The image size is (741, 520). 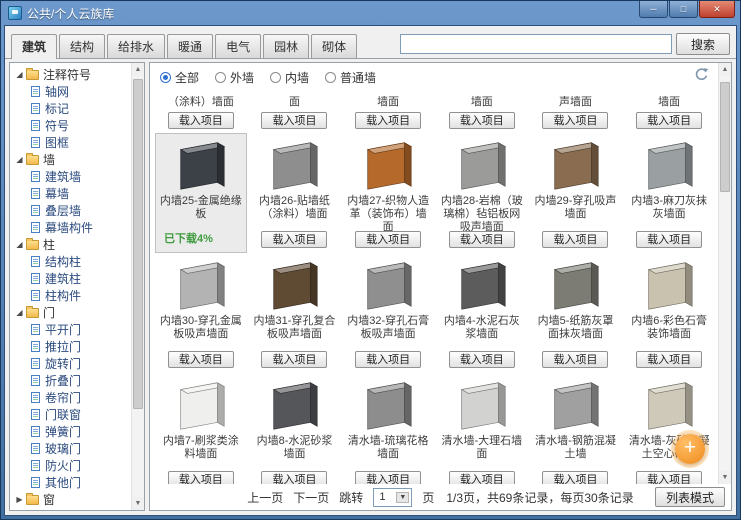 I want to click on grid-item: 清水墙-灰砂混凝土空心砖墙 载入项目, so click(x=669, y=428).